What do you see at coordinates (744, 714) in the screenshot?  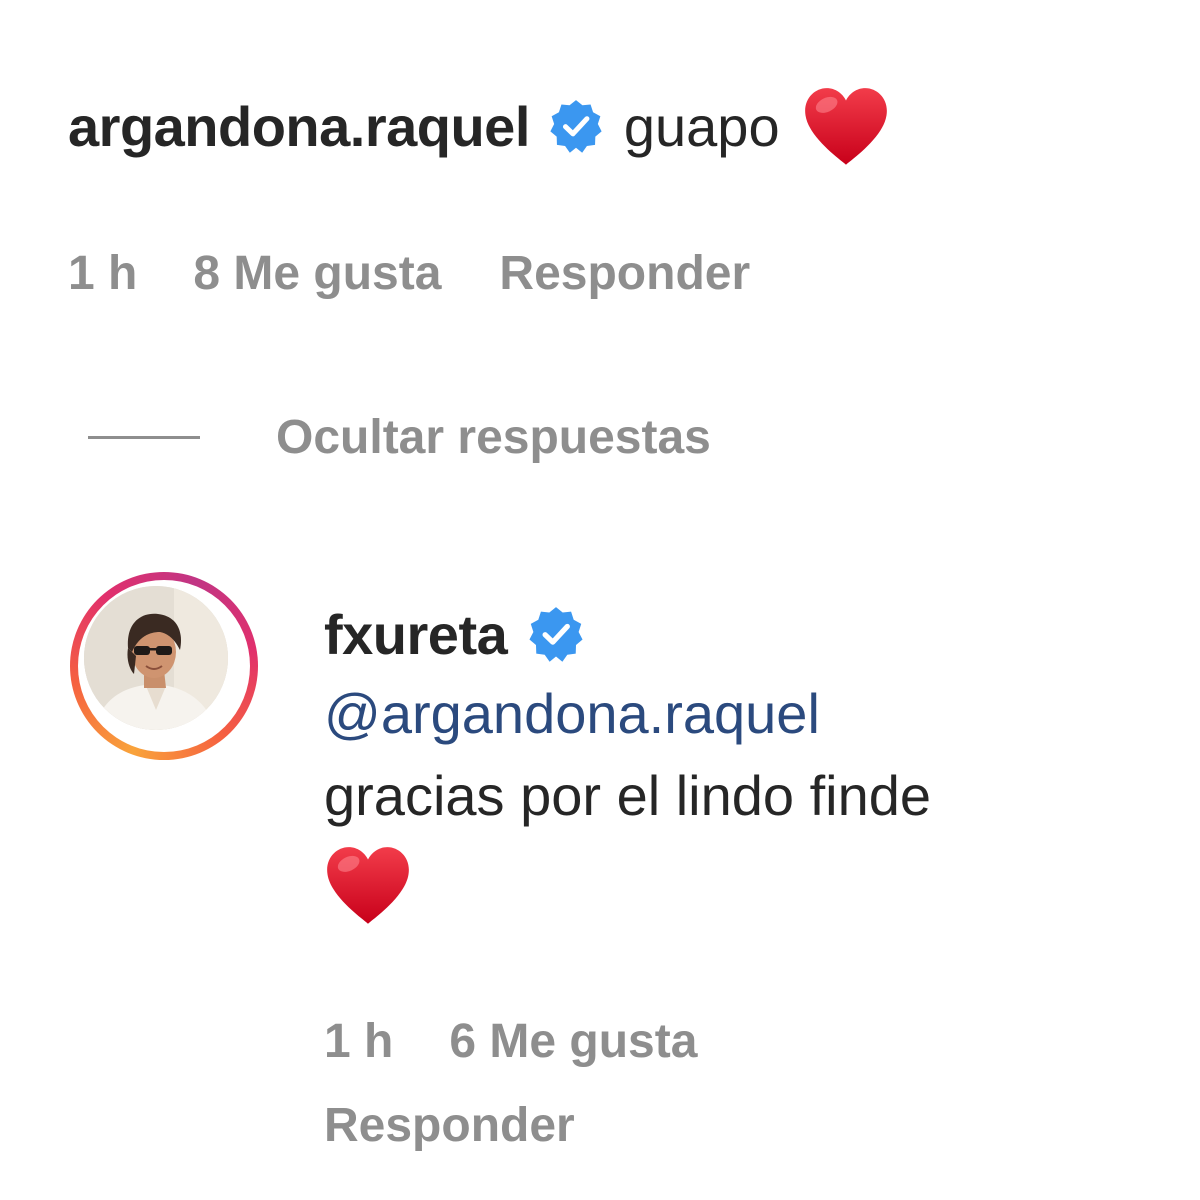 I see `reply-mention-link: @argandona.raquel` at bounding box center [744, 714].